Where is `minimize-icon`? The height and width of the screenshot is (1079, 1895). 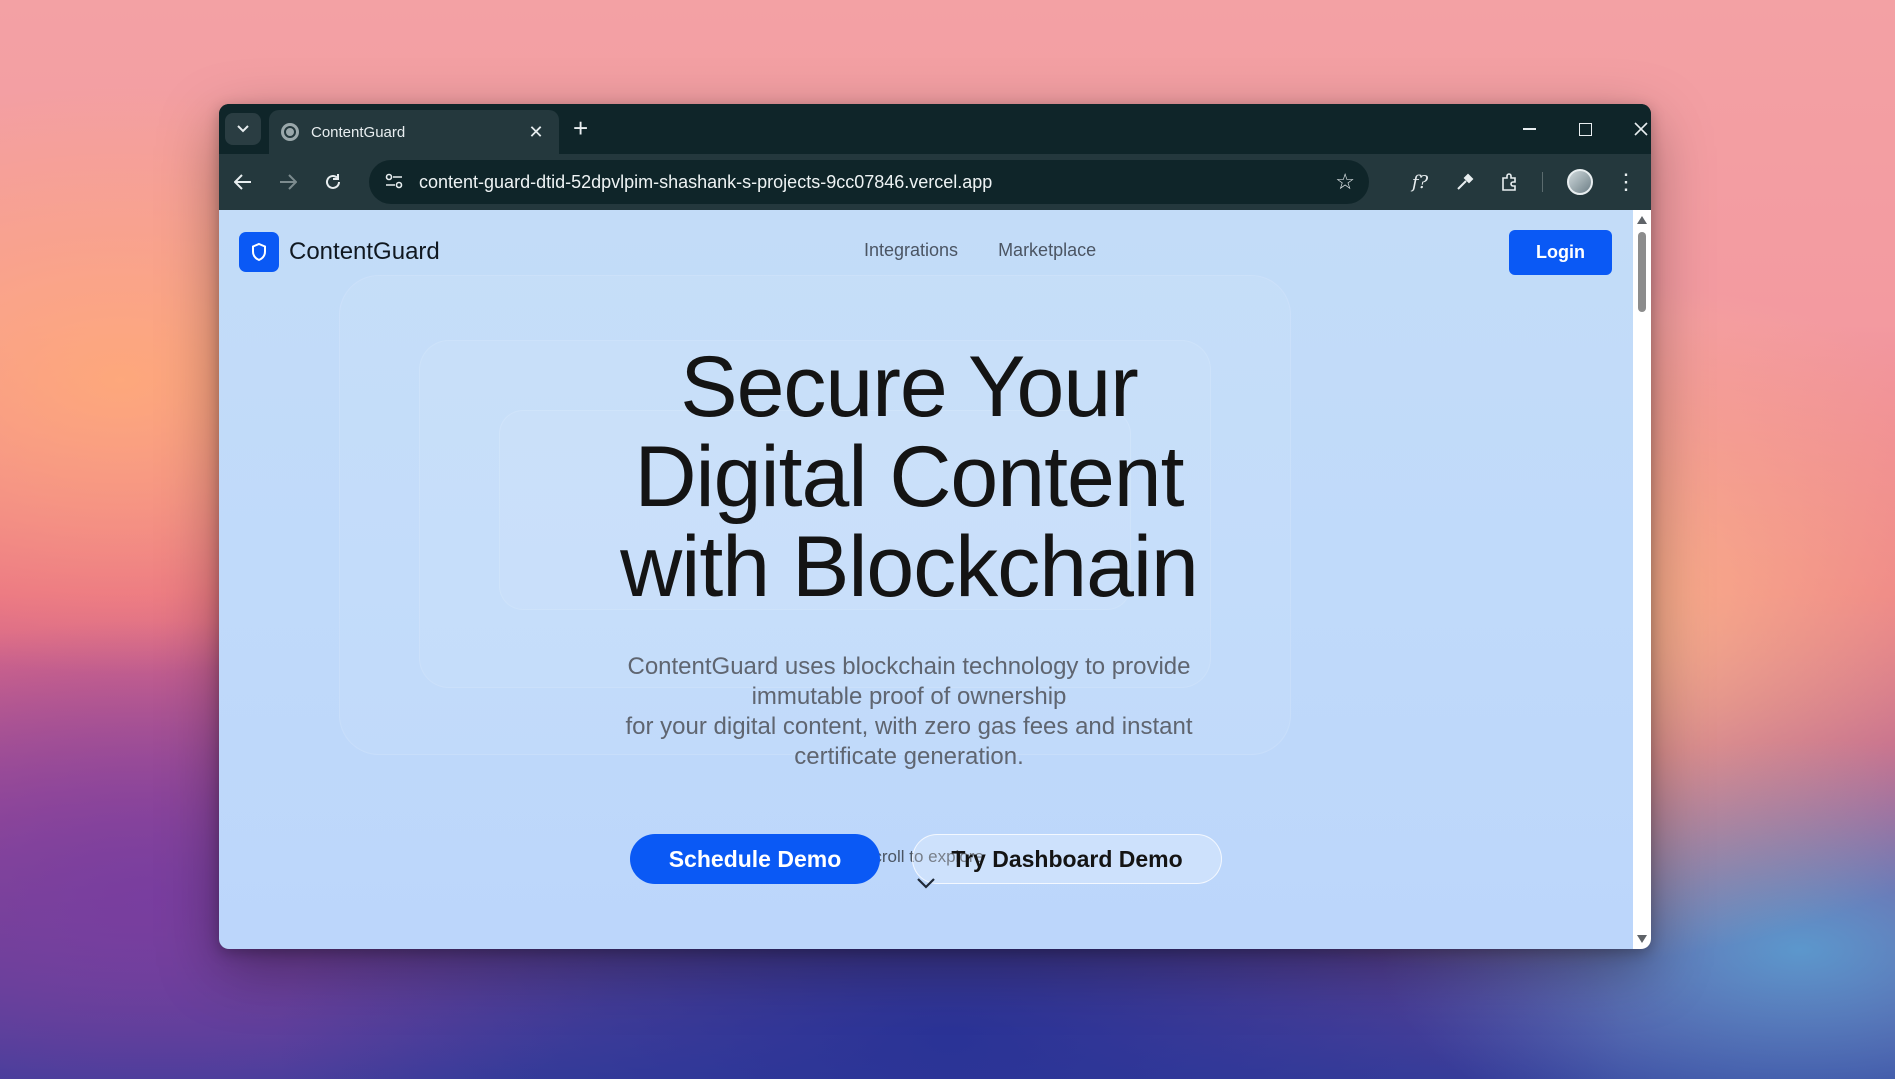 minimize-icon is located at coordinates (1529, 129).